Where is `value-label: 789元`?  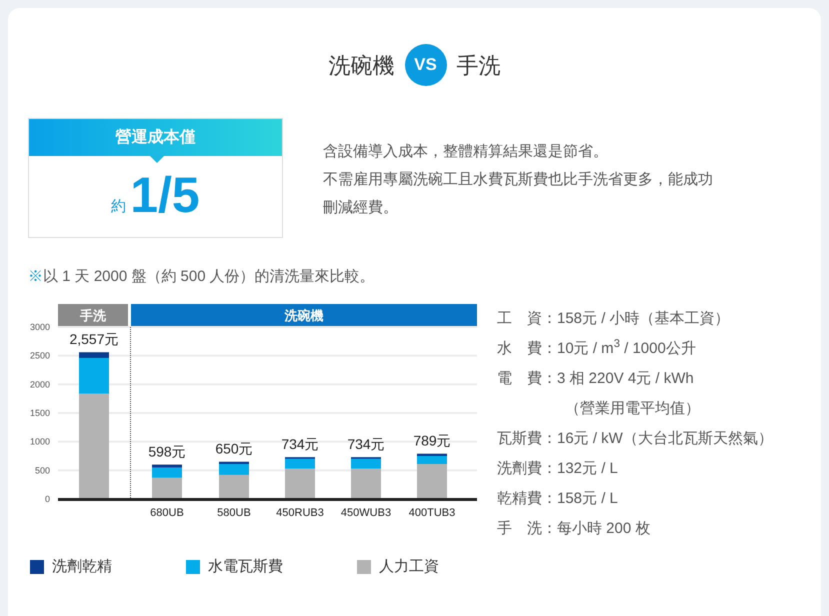
value-label: 789元 is located at coordinates (432, 440).